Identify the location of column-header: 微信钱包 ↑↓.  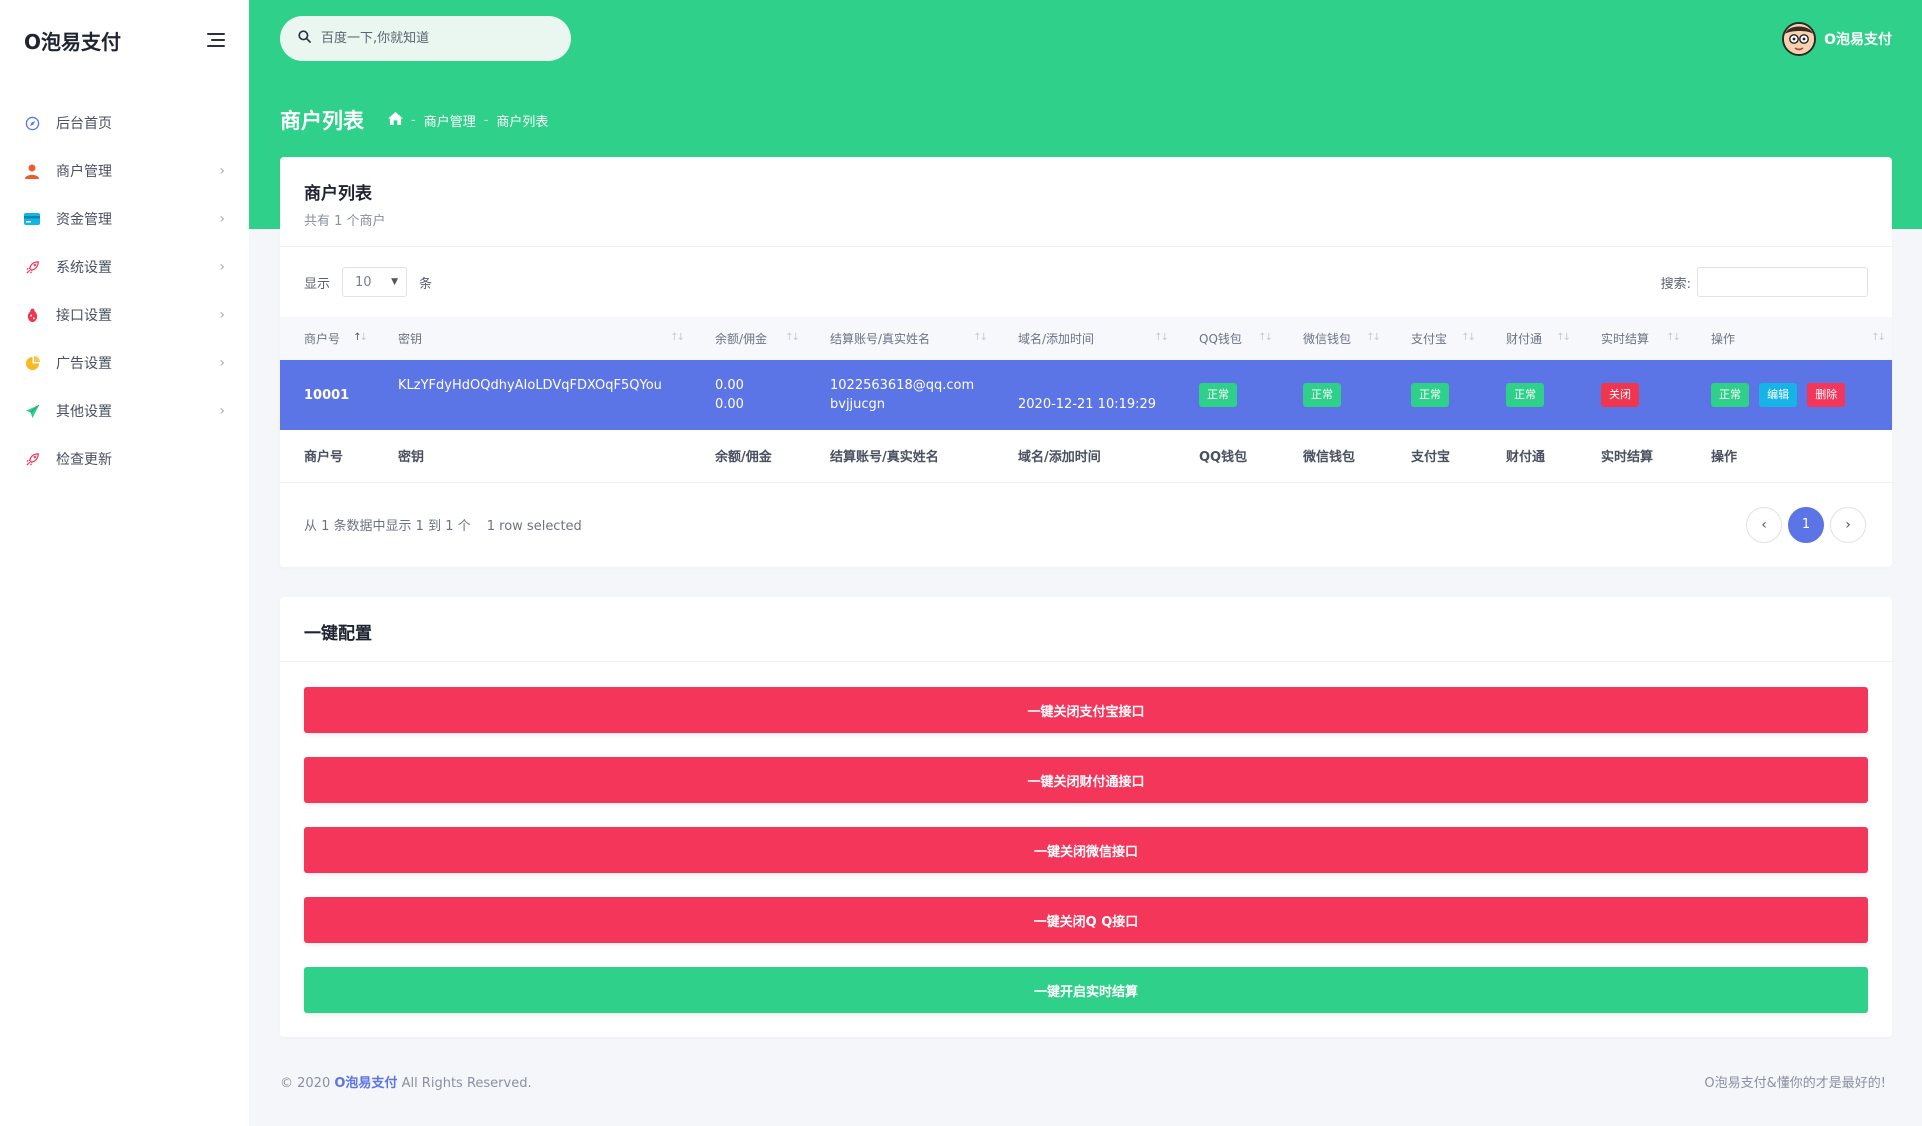
(1333, 338).